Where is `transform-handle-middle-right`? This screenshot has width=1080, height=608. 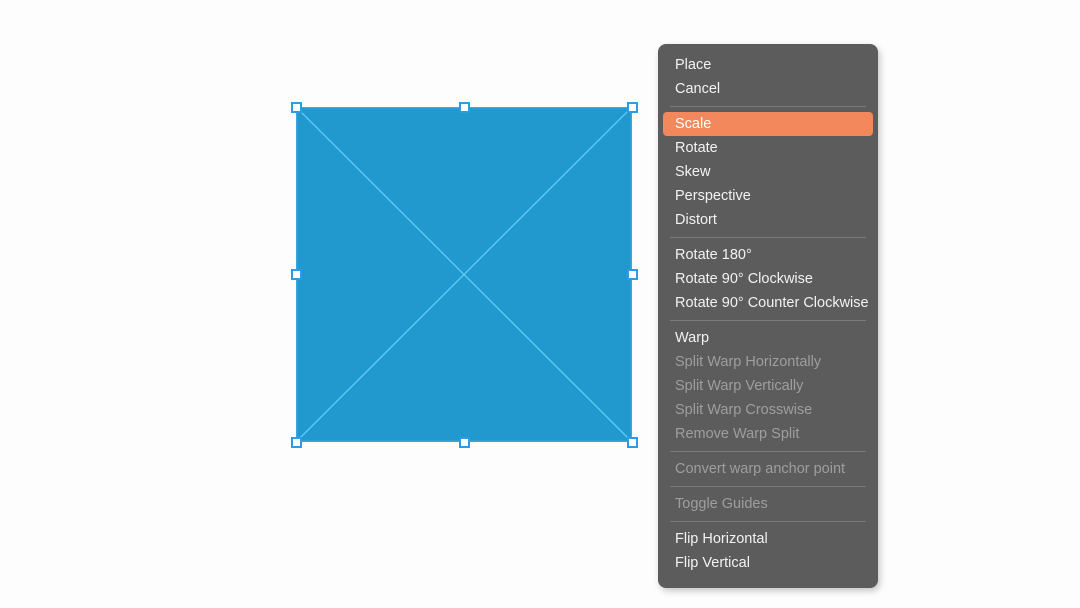 transform-handle-middle-right is located at coordinates (632, 274).